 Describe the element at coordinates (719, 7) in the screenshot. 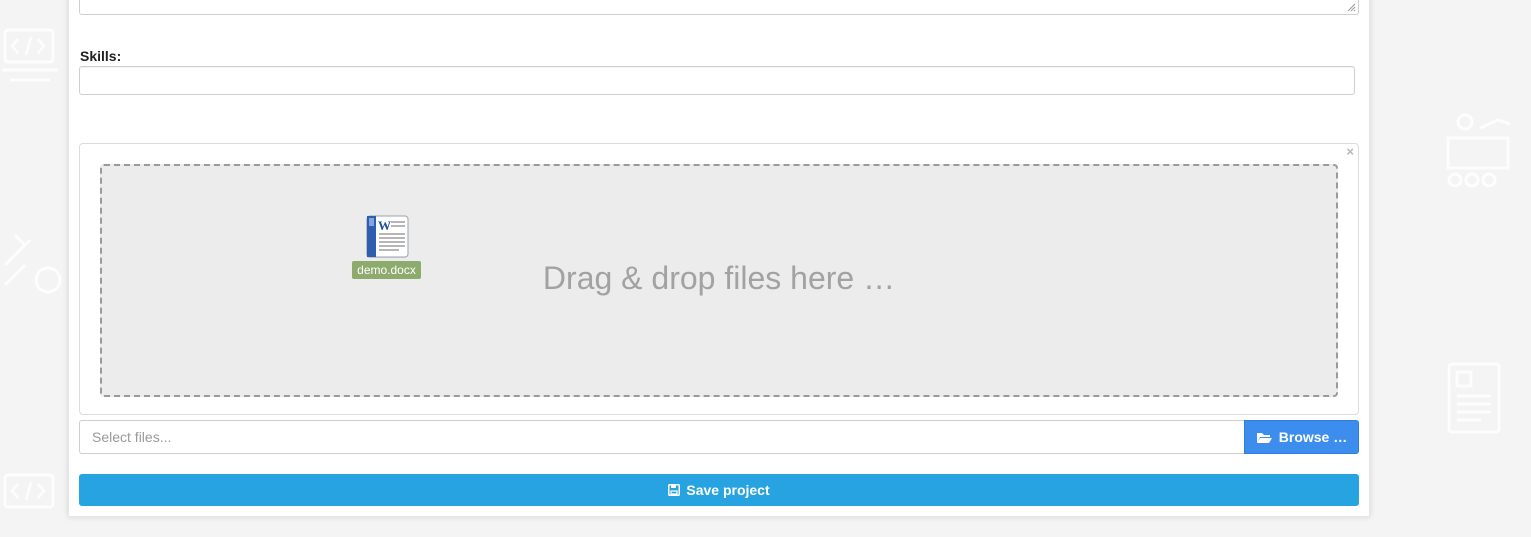

I see `description-textarea` at that location.